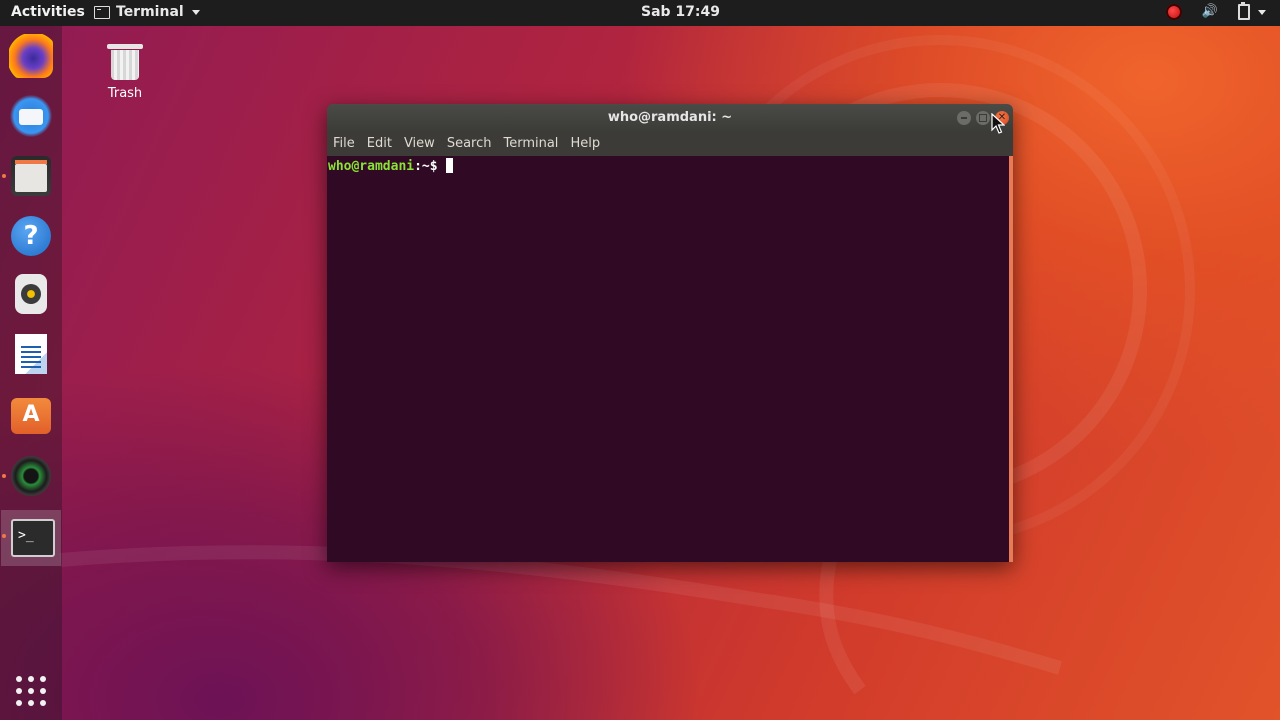 Image resolution: width=1280 pixels, height=720 pixels. Describe the element at coordinates (48, 12) in the screenshot. I see `activities-button: Activities` at that location.